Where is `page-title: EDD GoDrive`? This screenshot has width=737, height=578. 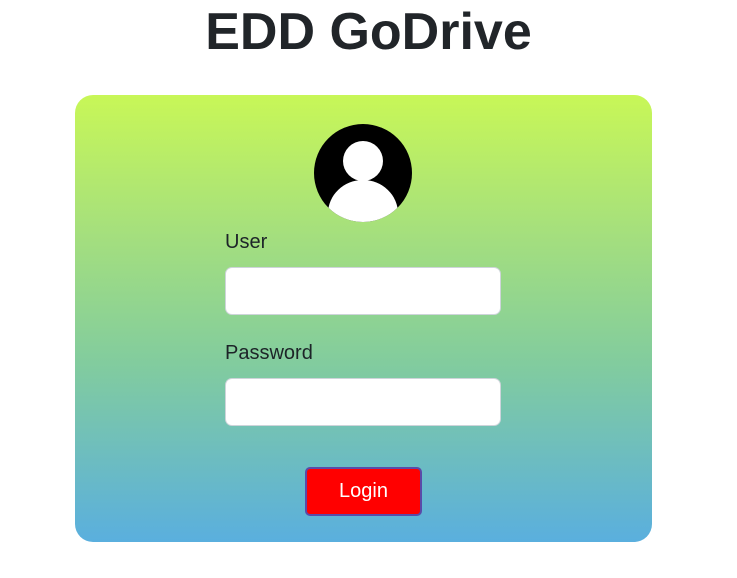 page-title: EDD GoDrive is located at coordinates (368, 32).